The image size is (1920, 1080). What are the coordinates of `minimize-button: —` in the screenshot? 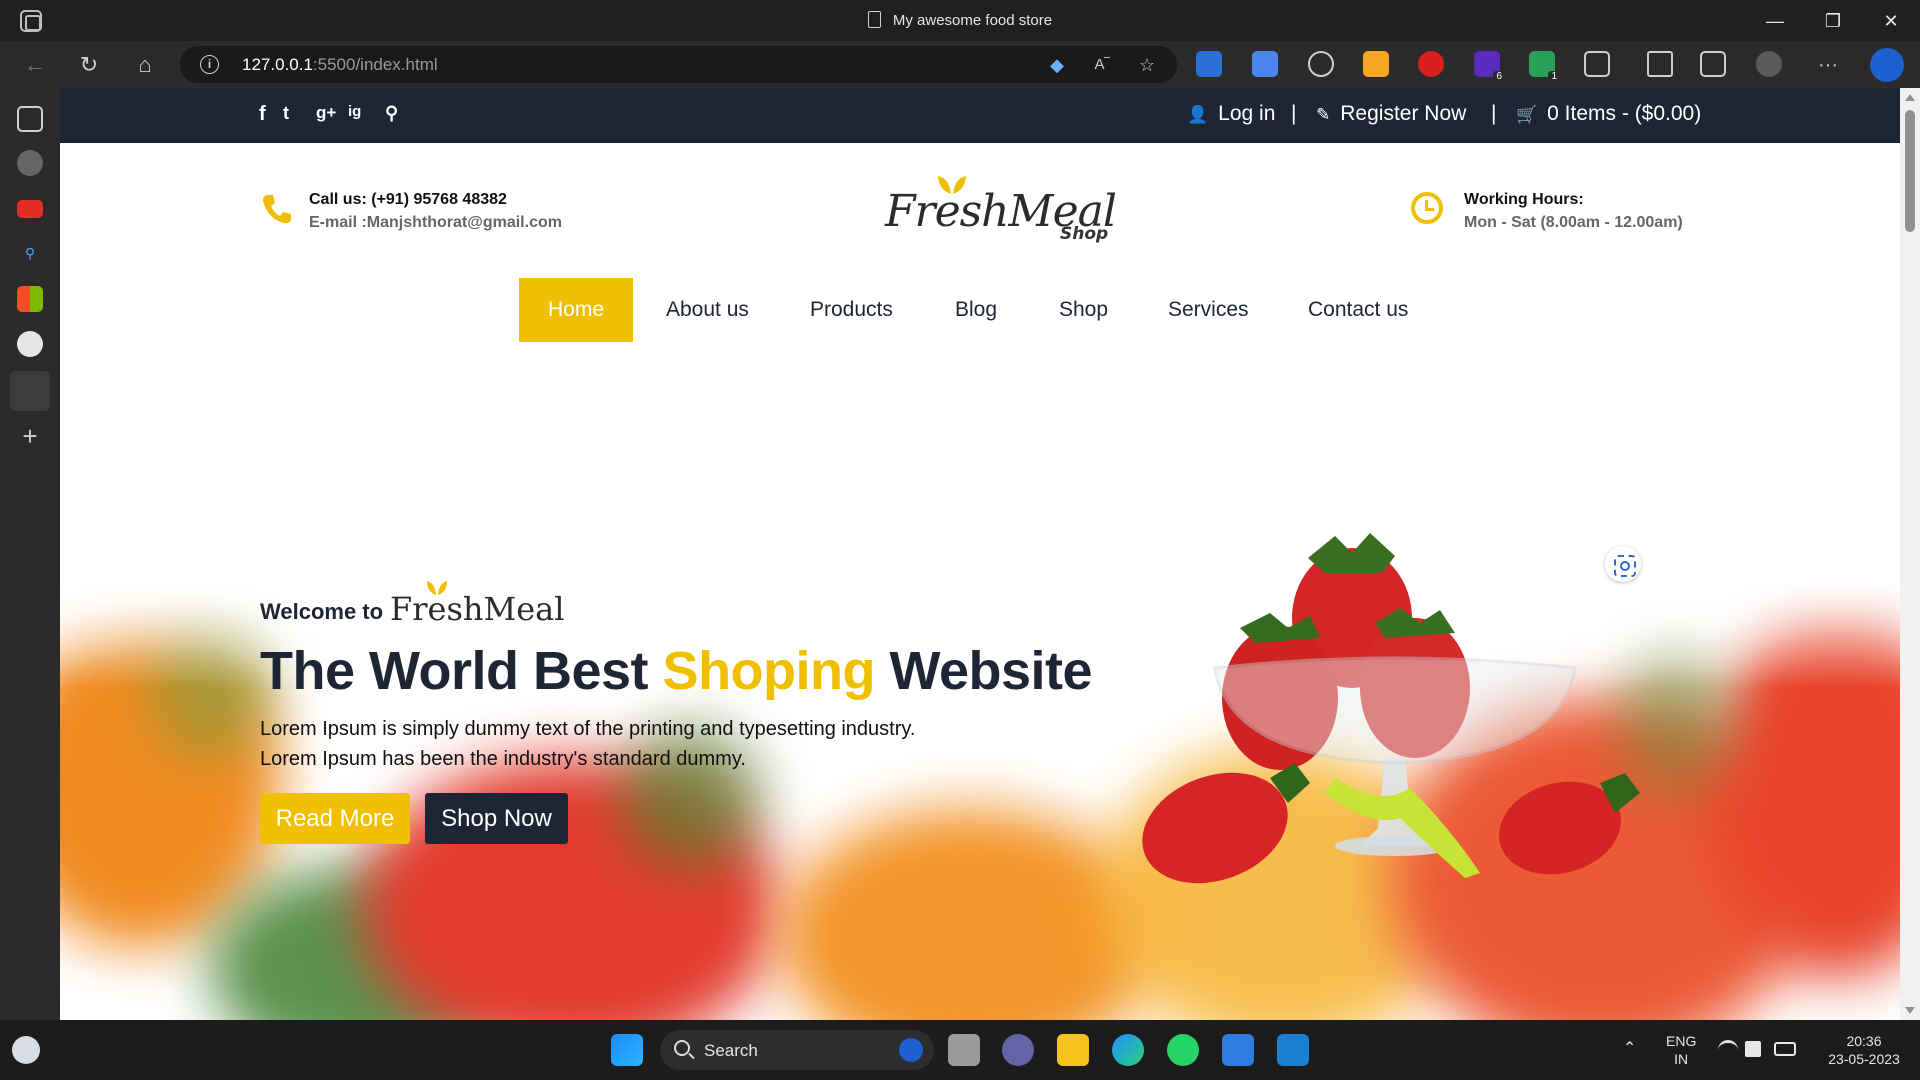 It's located at (1775, 21).